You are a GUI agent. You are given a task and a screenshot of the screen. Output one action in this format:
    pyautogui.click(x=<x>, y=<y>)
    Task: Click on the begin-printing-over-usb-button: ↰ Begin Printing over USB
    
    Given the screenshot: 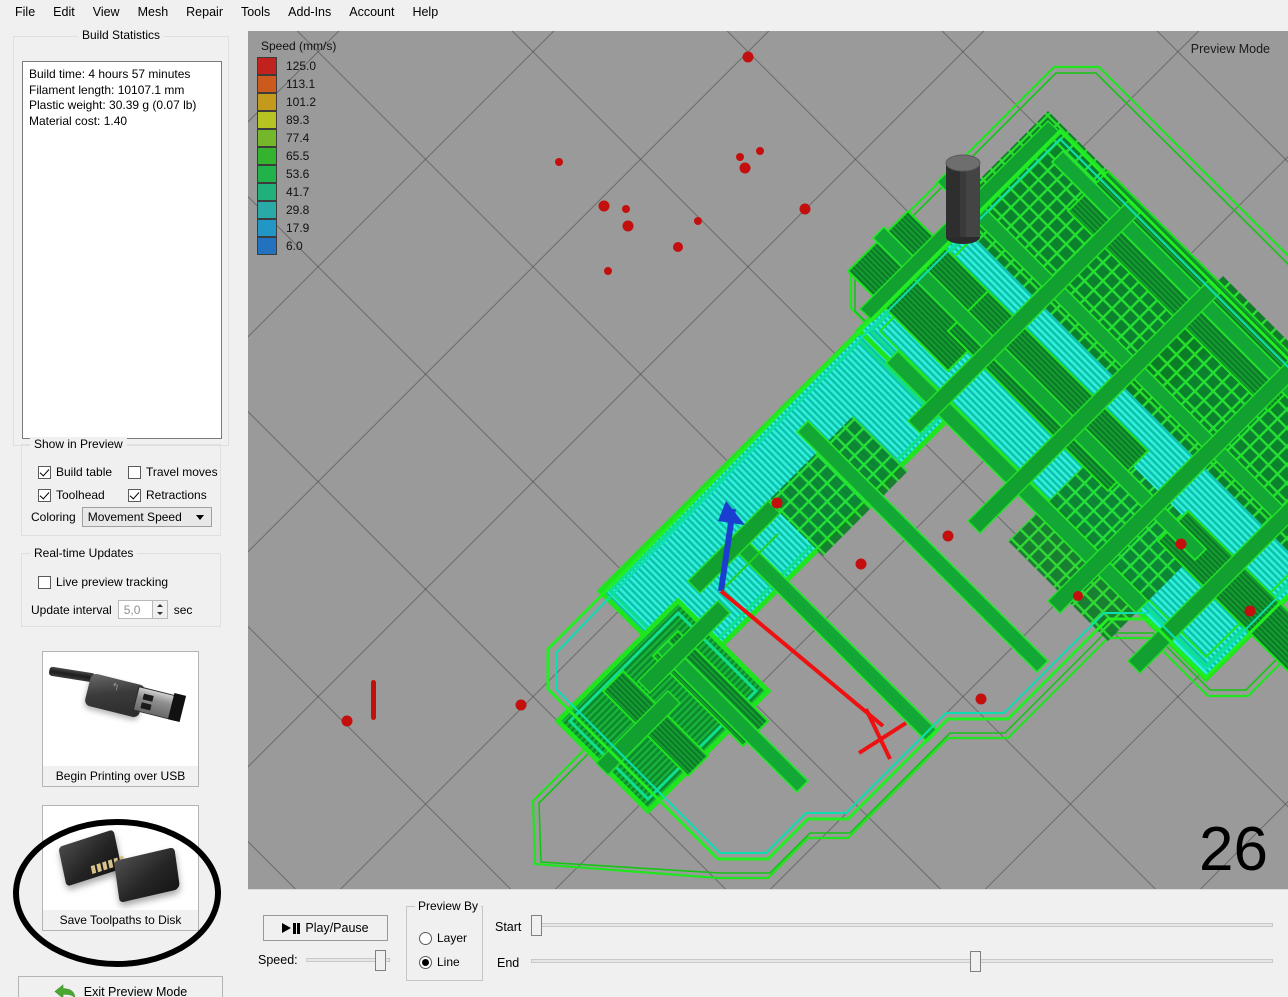 What is the action you would take?
    pyautogui.click(x=120, y=719)
    